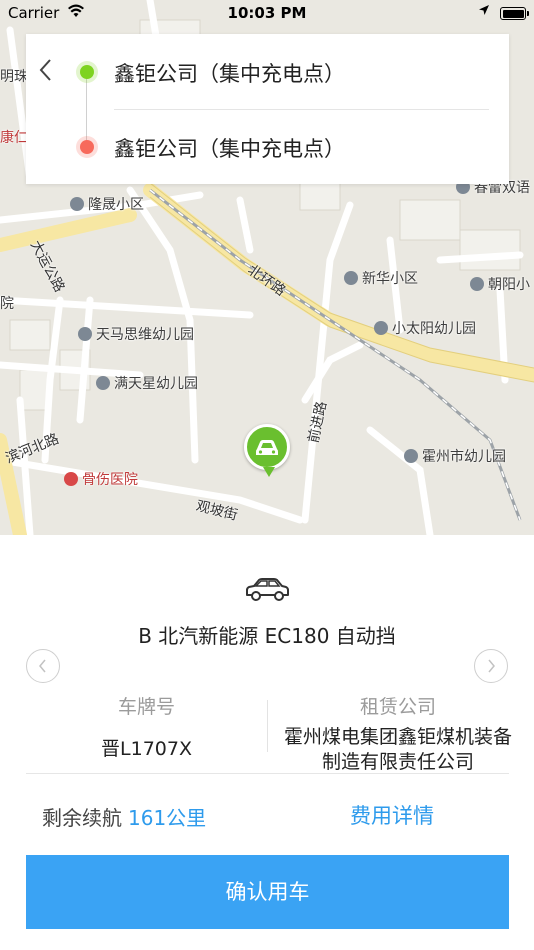  What do you see at coordinates (101, 479) in the screenshot?
I see `poi-label: 骨伤医院` at bounding box center [101, 479].